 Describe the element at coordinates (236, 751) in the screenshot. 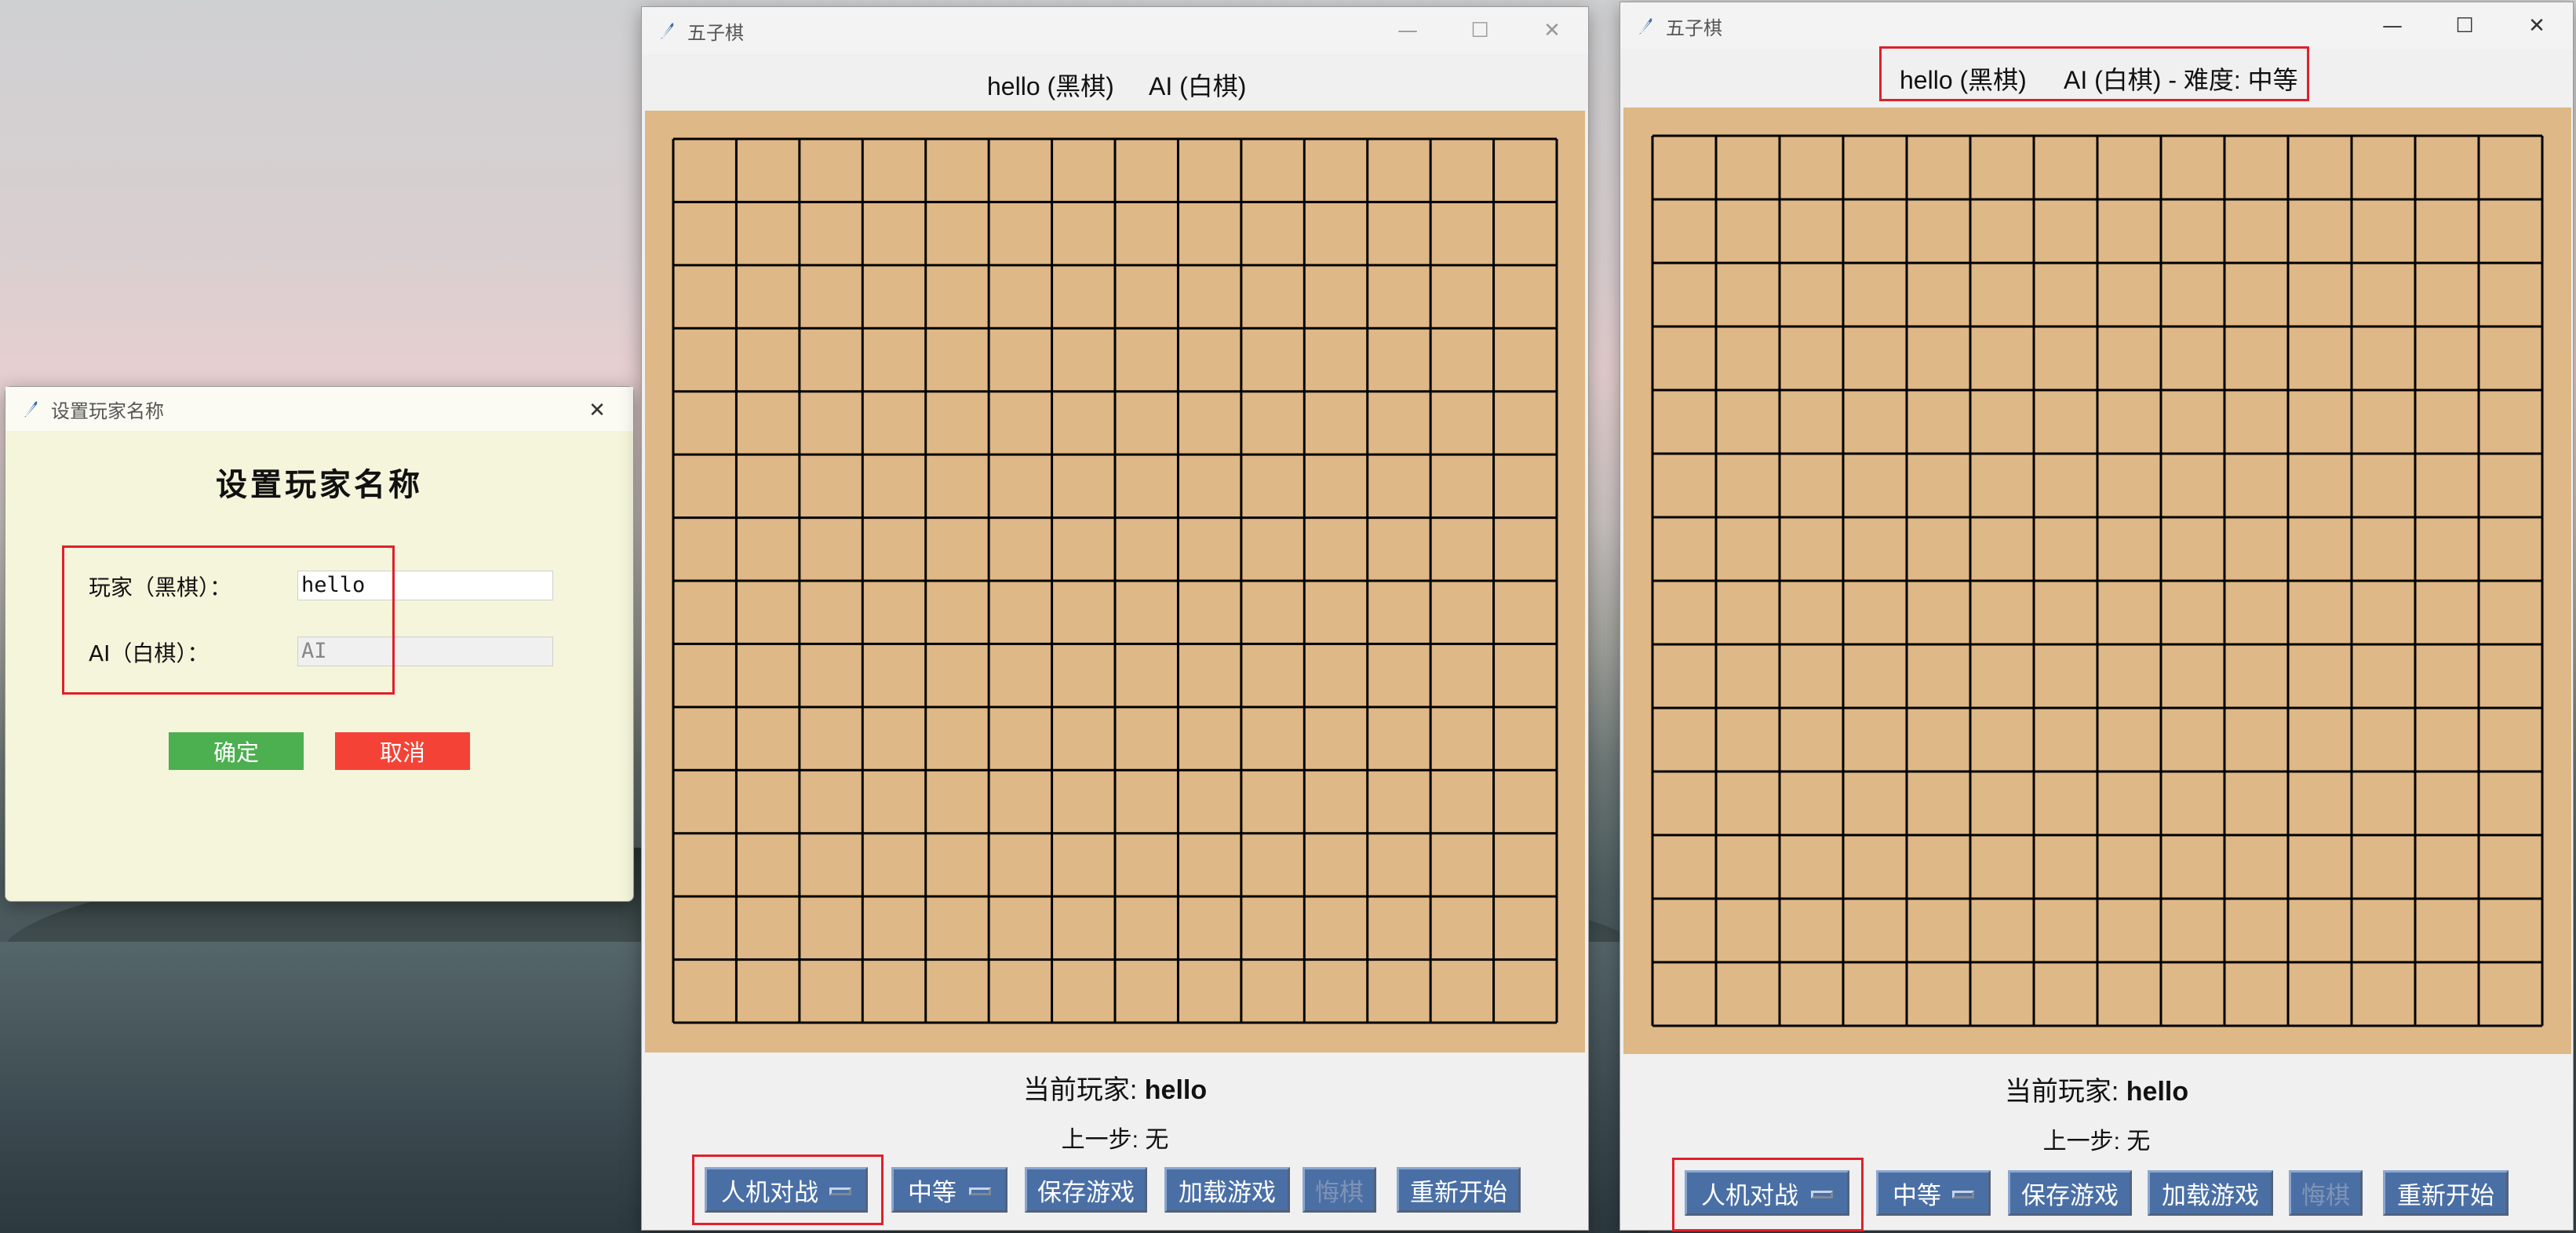

I see `confirm-button: 确定` at that location.